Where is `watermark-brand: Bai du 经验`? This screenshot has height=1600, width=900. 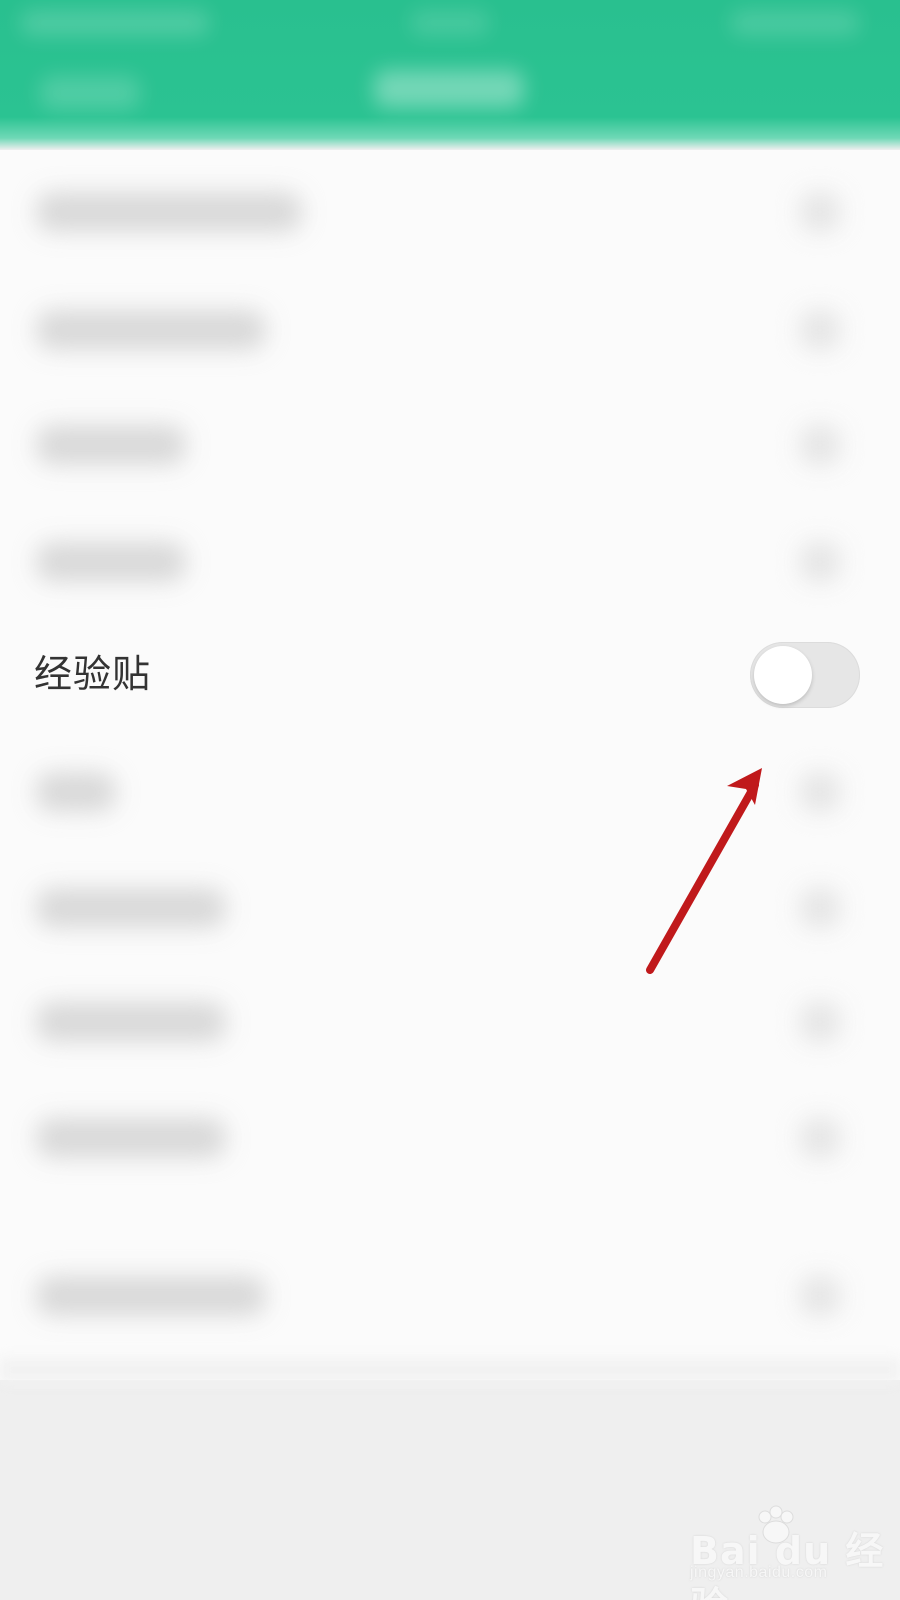
watermark-brand: Bai du 经验 is located at coordinates (787, 1564).